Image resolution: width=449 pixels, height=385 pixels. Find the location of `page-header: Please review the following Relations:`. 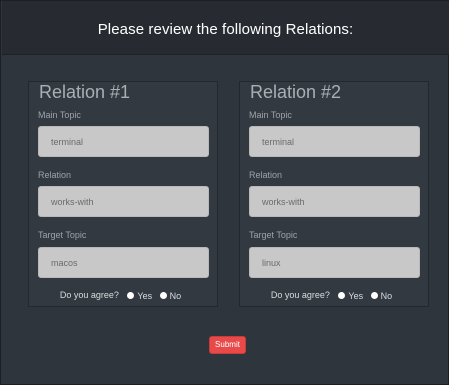

page-header: Please review the following Relations: is located at coordinates (225, 28).